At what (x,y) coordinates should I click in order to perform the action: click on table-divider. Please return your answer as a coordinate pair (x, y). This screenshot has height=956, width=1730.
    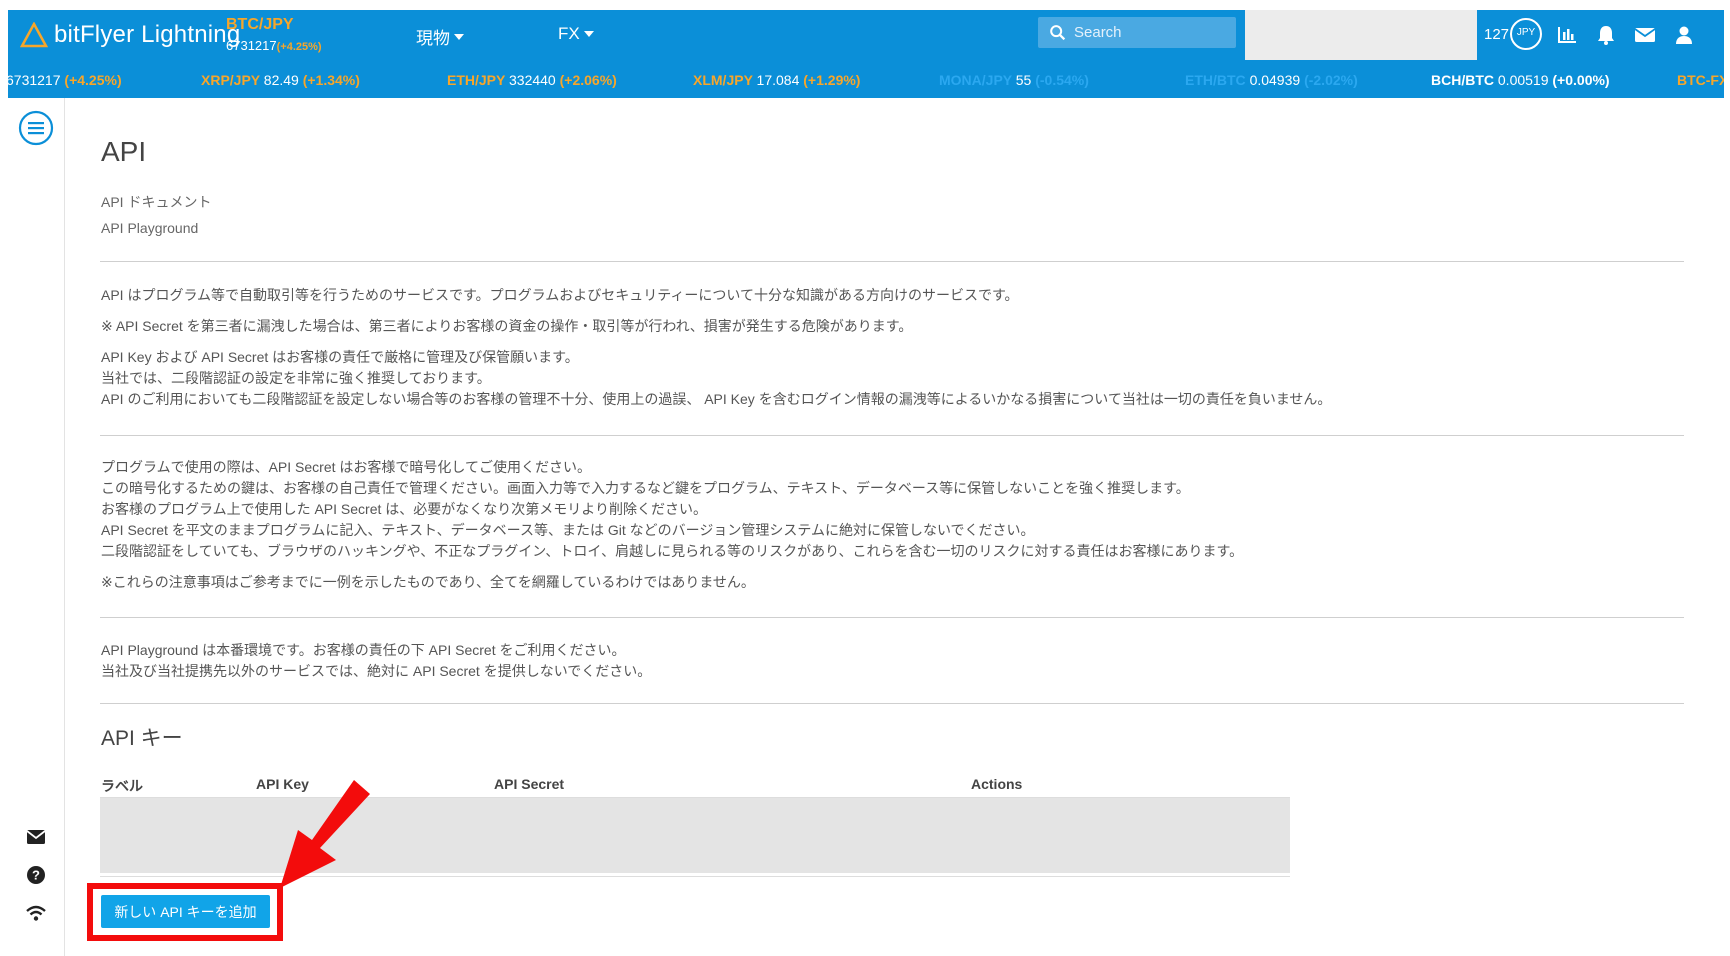
    Looking at the image, I should click on (695, 876).